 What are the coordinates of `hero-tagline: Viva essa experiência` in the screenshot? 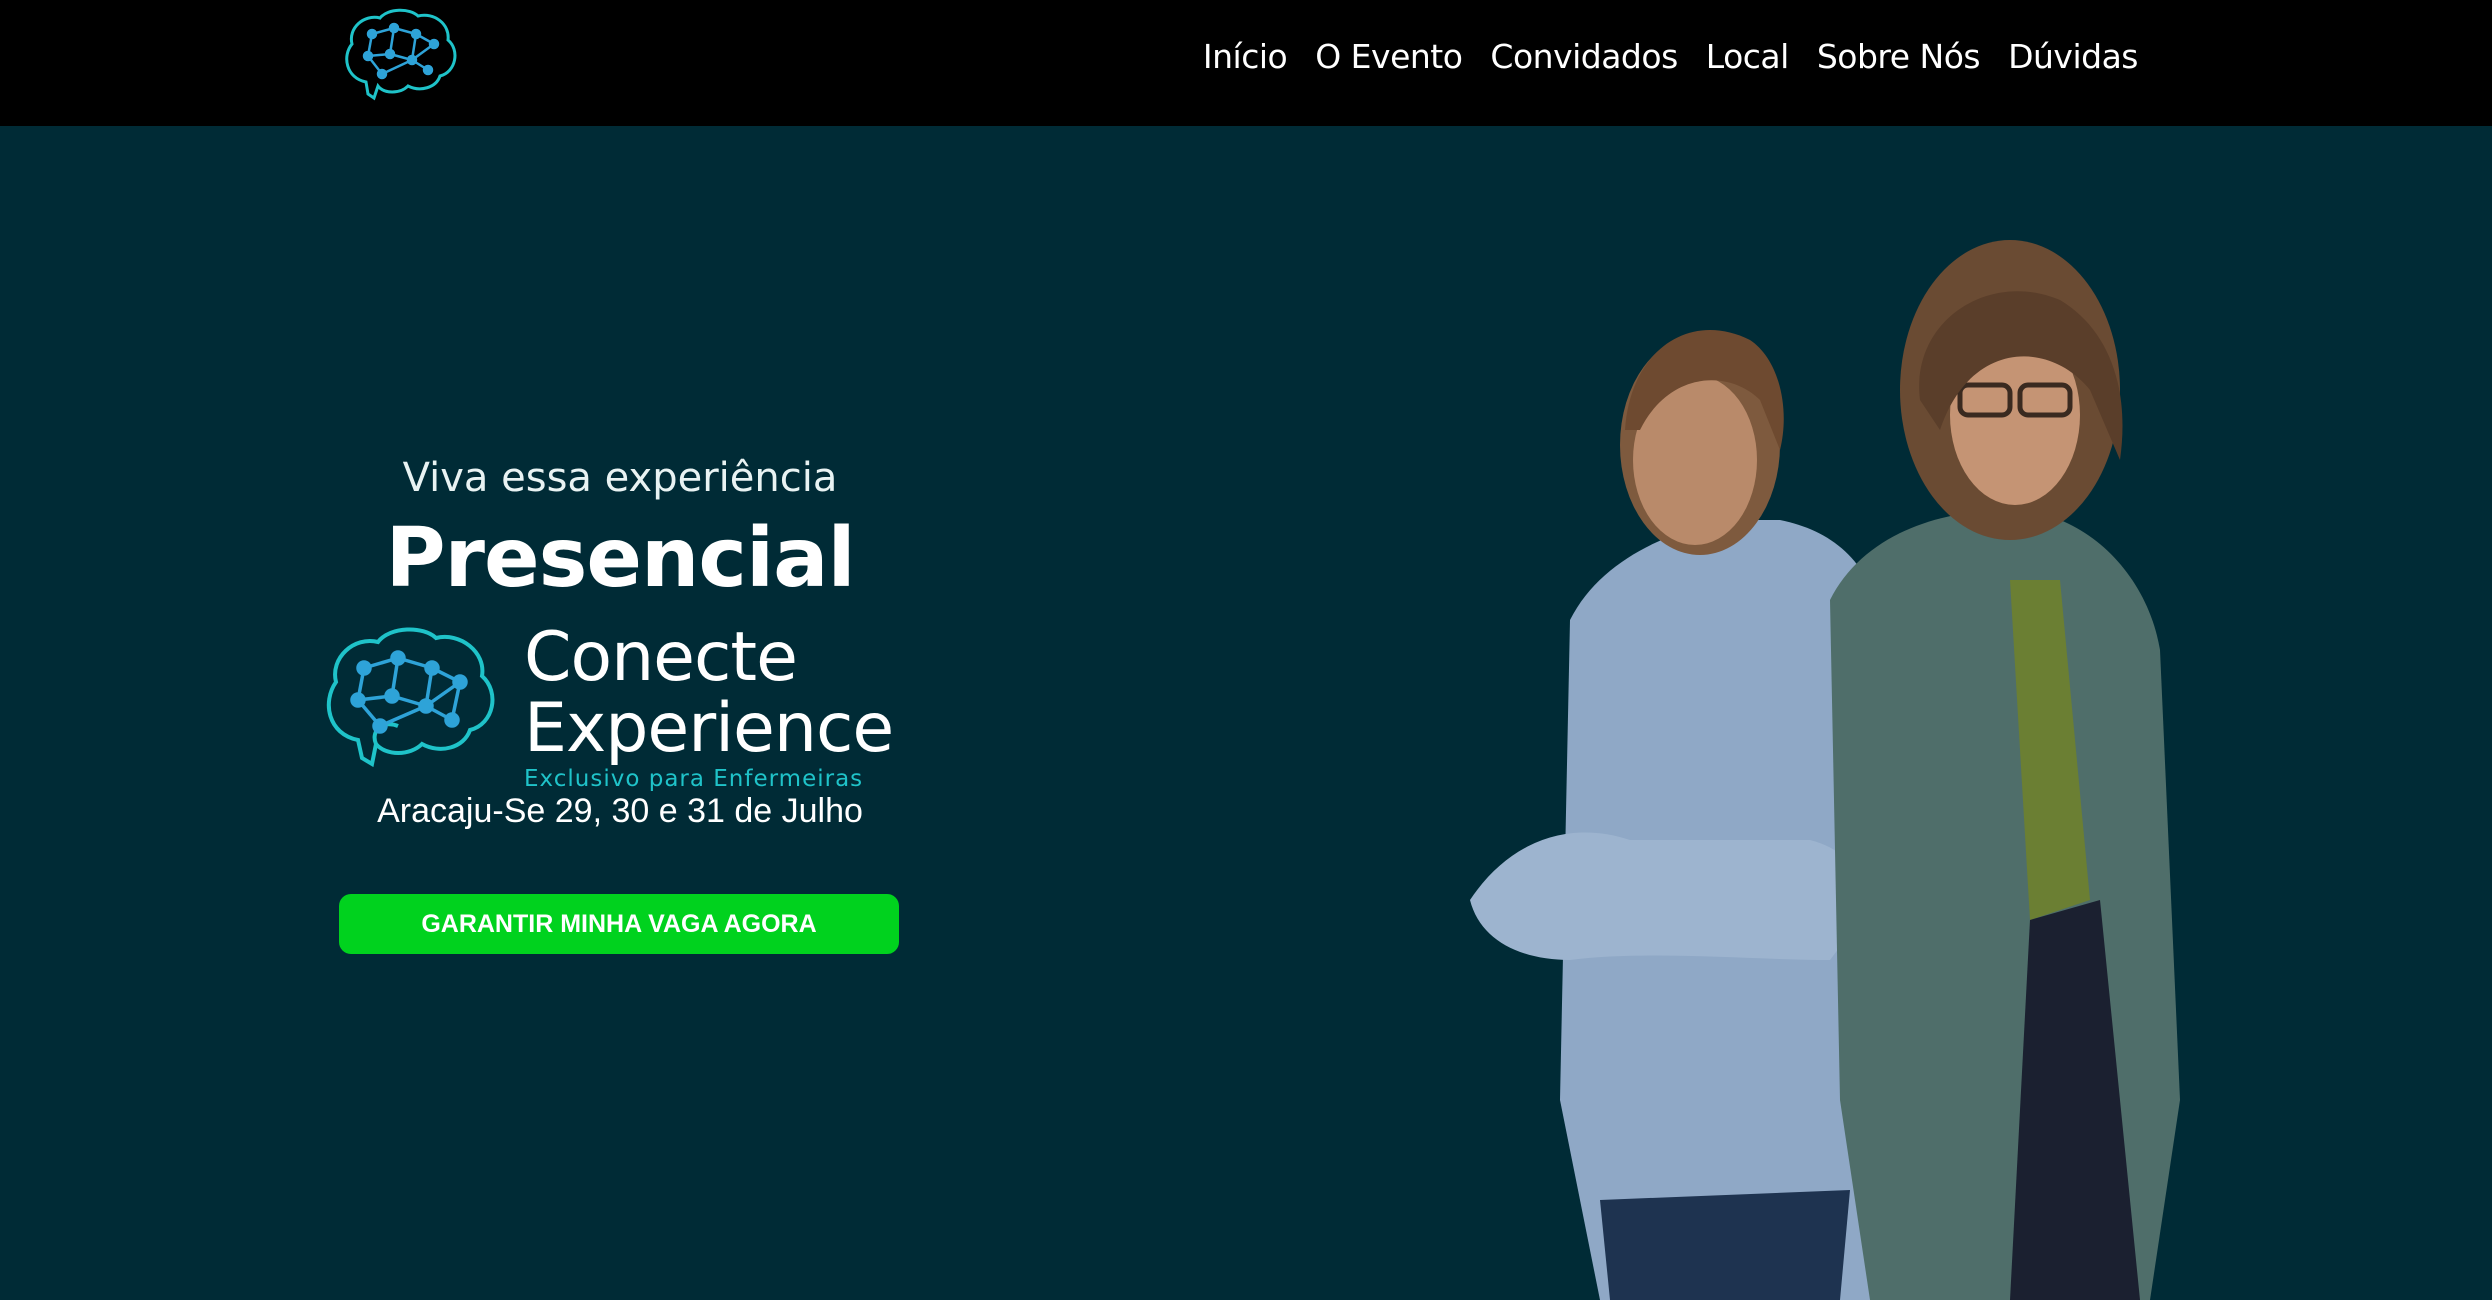 It's located at (620, 478).